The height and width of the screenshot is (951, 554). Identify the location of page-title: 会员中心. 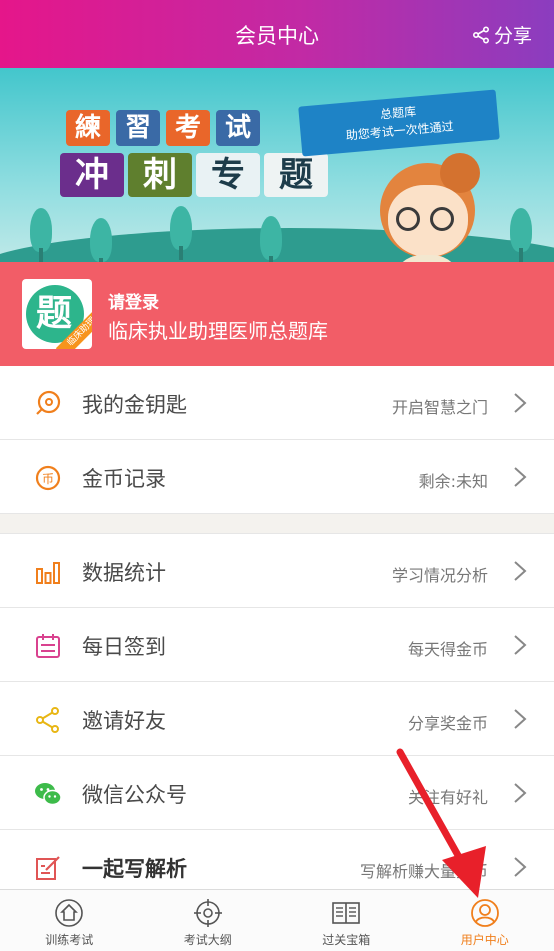
(277, 36).